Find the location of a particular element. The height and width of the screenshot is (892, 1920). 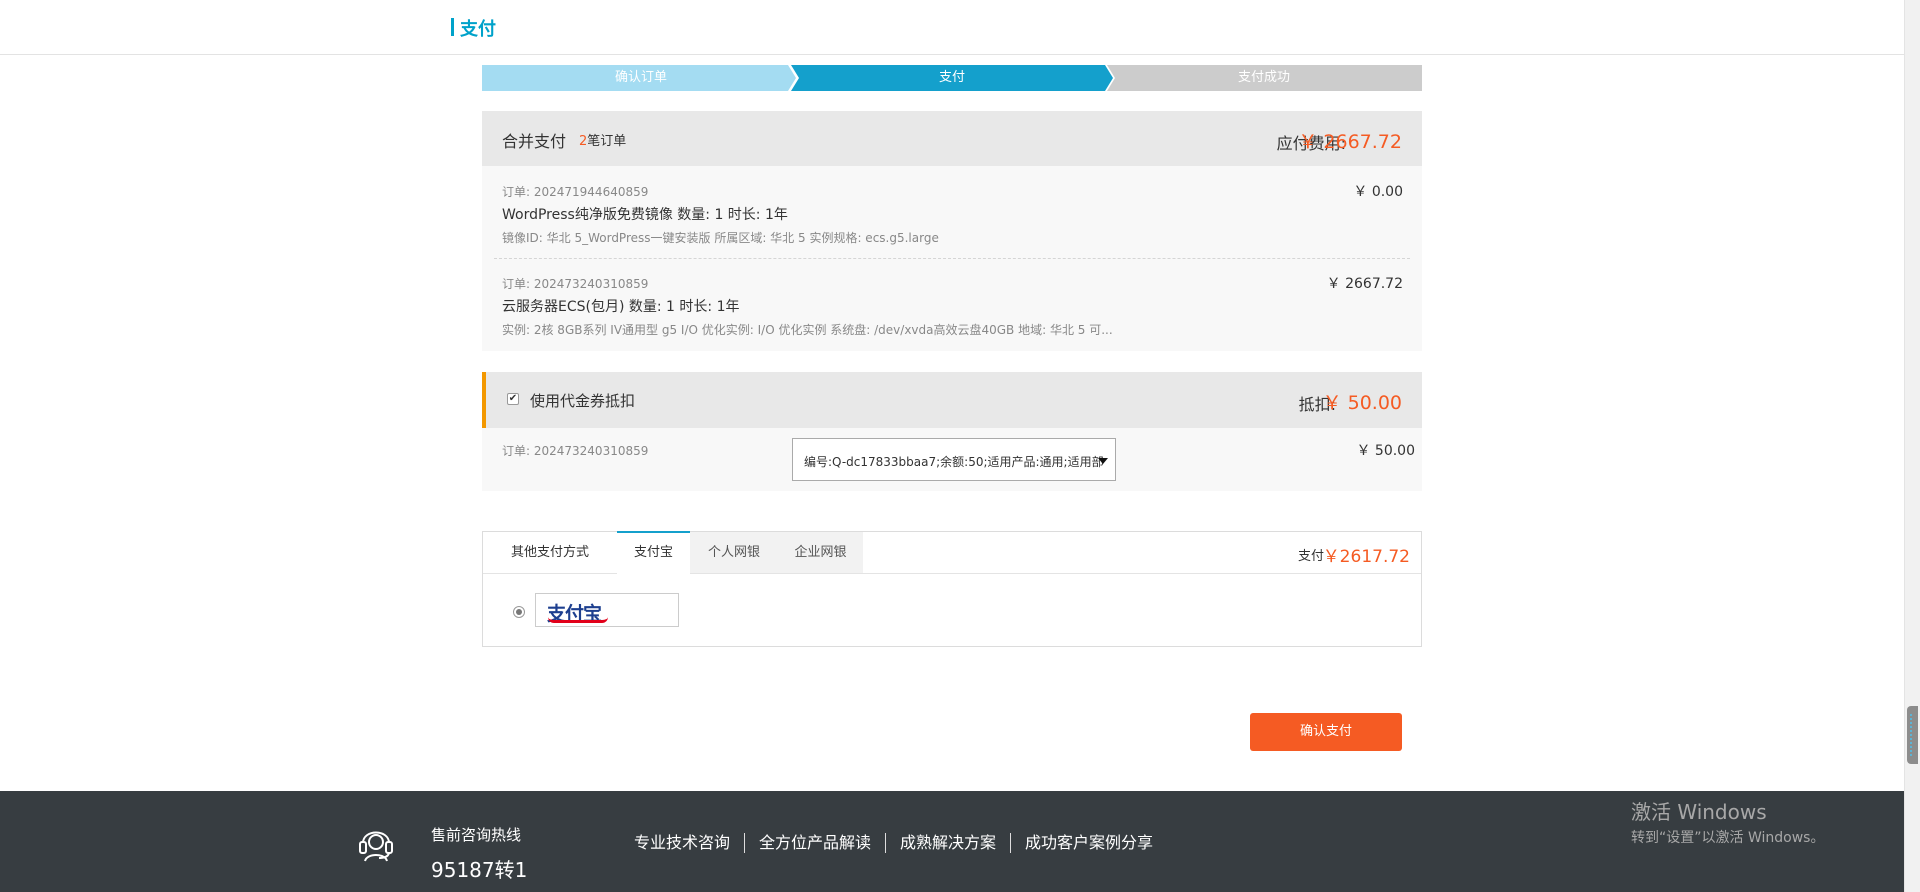

page-header: 支付 is located at coordinates (952, 27).